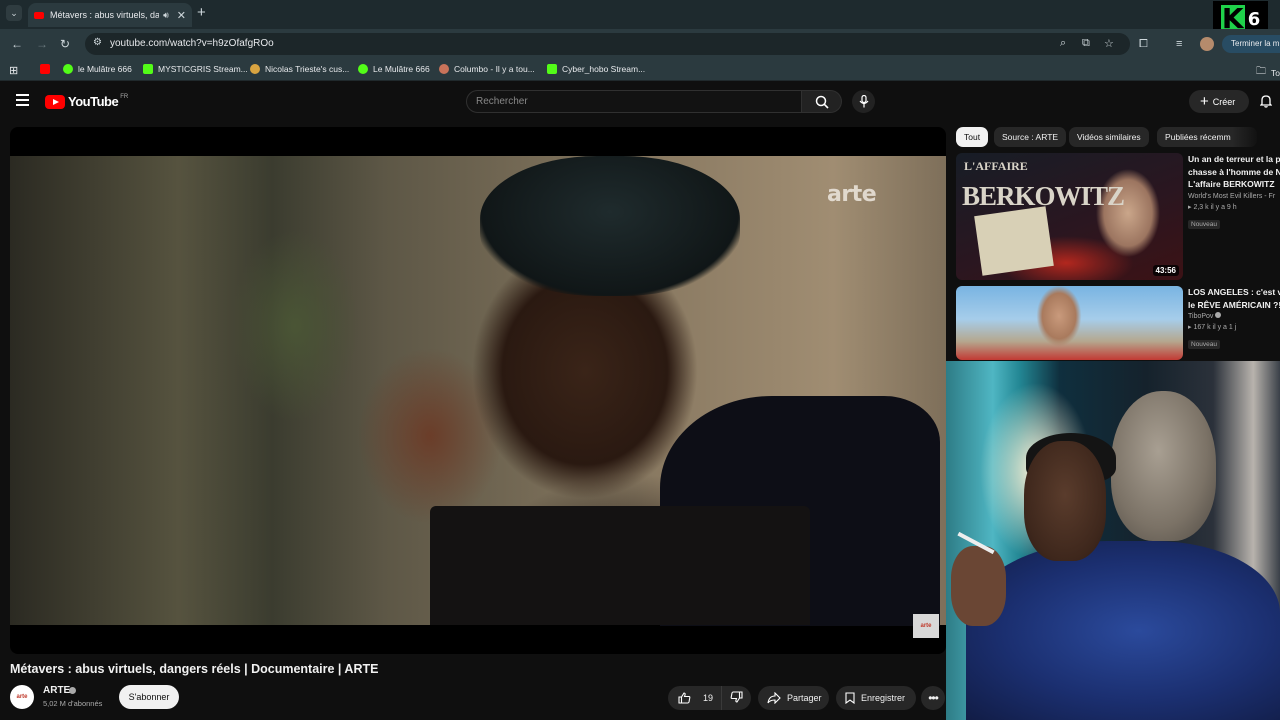 This screenshot has height=720, width=1280. I want to click on country-code: FR, so click(124, 96).